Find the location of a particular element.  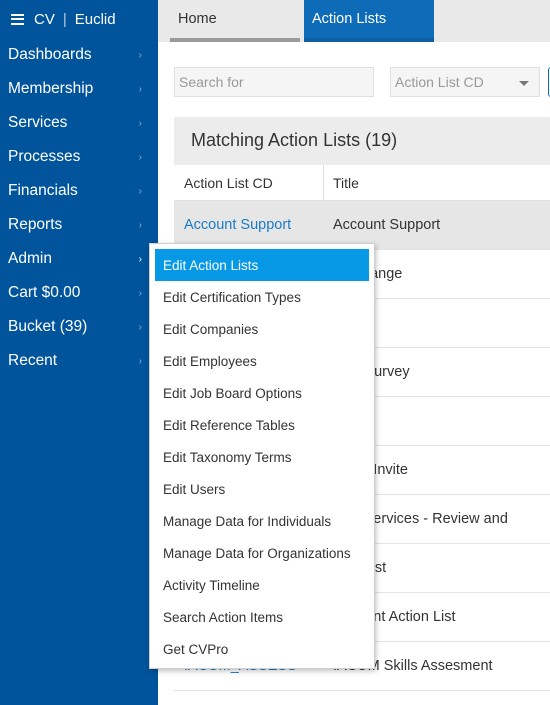

sidebar-item-cart: Cart $0.00 › is located at coordinates (79, 293).